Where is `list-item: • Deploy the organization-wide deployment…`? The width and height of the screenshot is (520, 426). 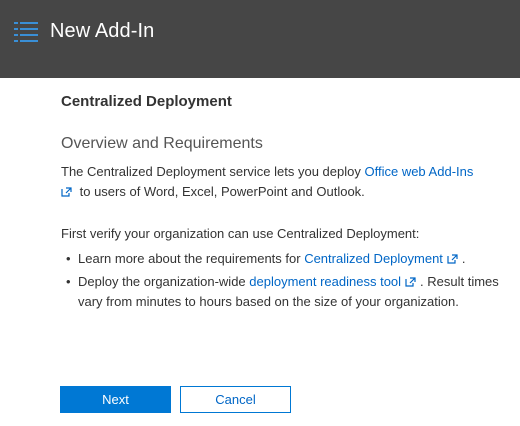 list-item: • Deploy the organization-wide deployment… is located at coordinates (281, 292).